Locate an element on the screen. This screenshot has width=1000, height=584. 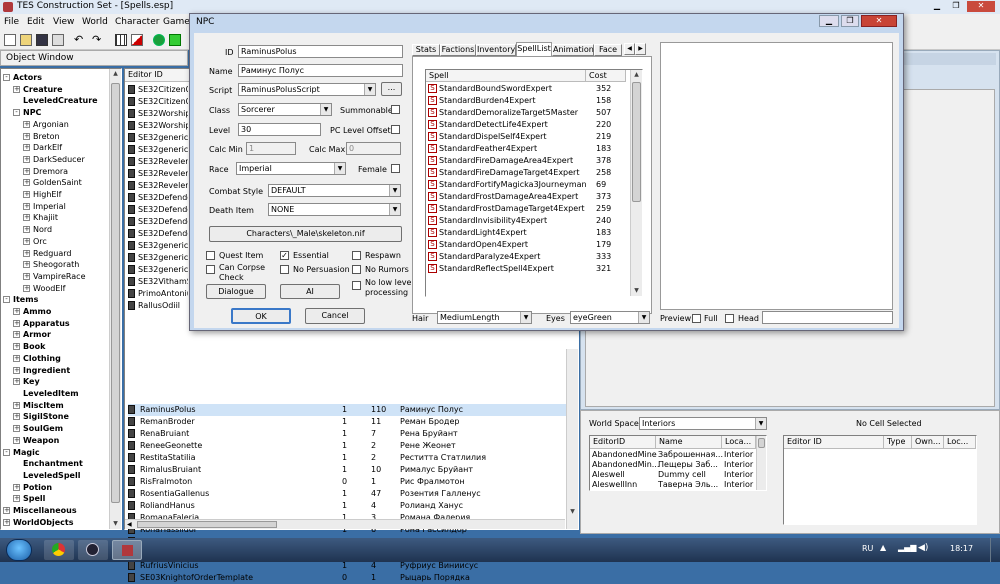
list-item: S StandardReflectSpell4Expert 321 is located at coordinates (530, 269).